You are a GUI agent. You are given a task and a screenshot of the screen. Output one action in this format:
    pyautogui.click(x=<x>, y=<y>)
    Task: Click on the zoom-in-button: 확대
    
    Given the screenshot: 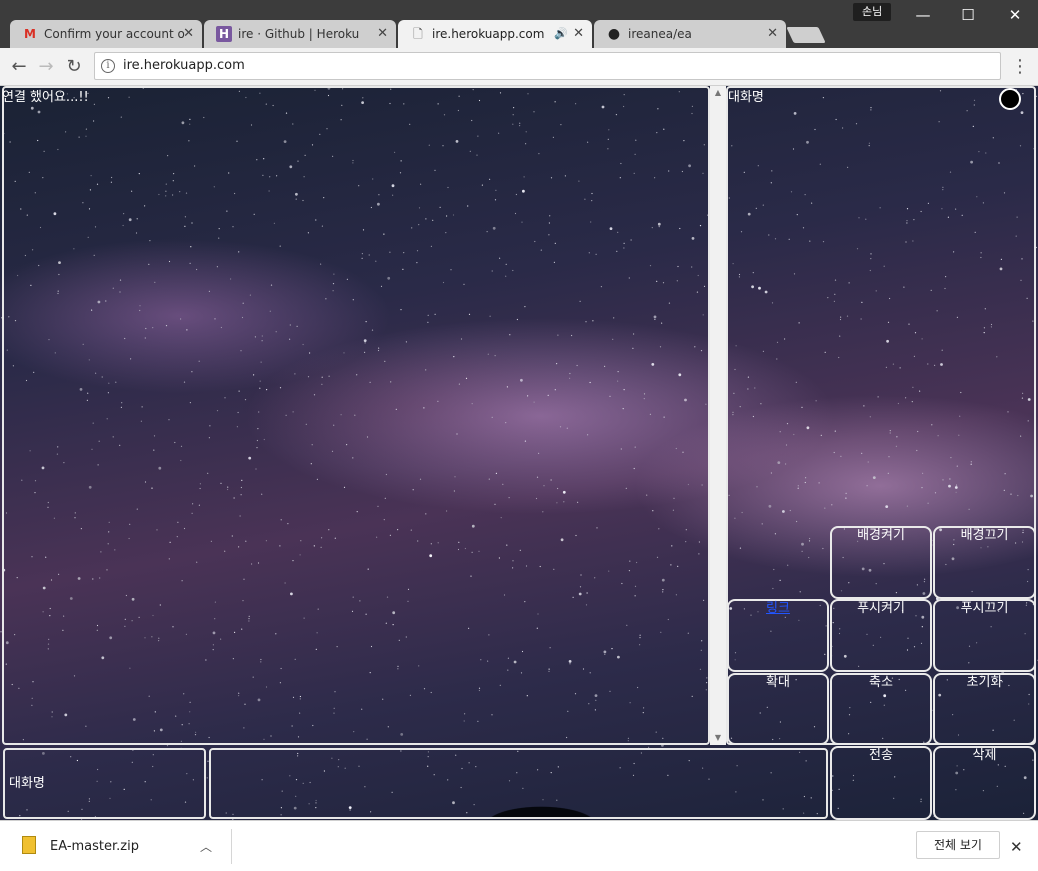 What is the action you would take?
    pyautogui.click(x=778, y=709)
    